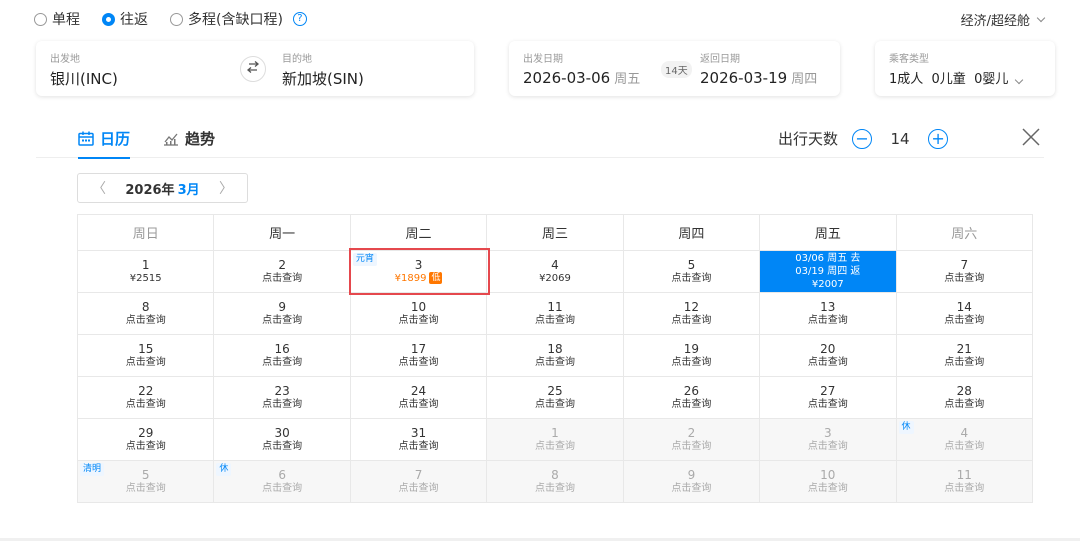  I want to click on tab-calendar-label: 日历, so click(115, 139).